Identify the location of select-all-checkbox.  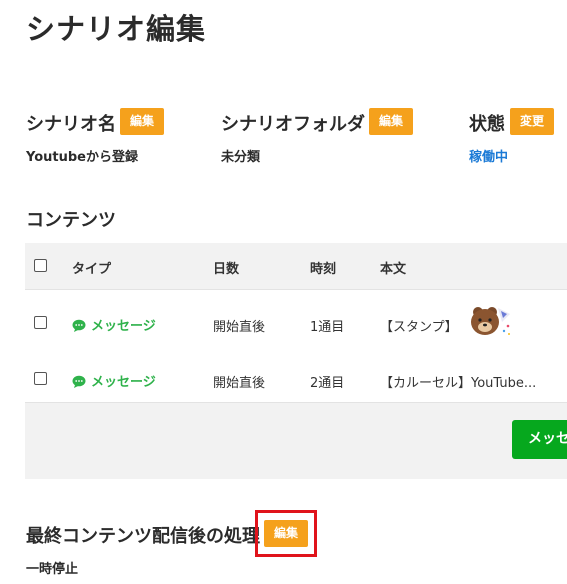
(40, 265).